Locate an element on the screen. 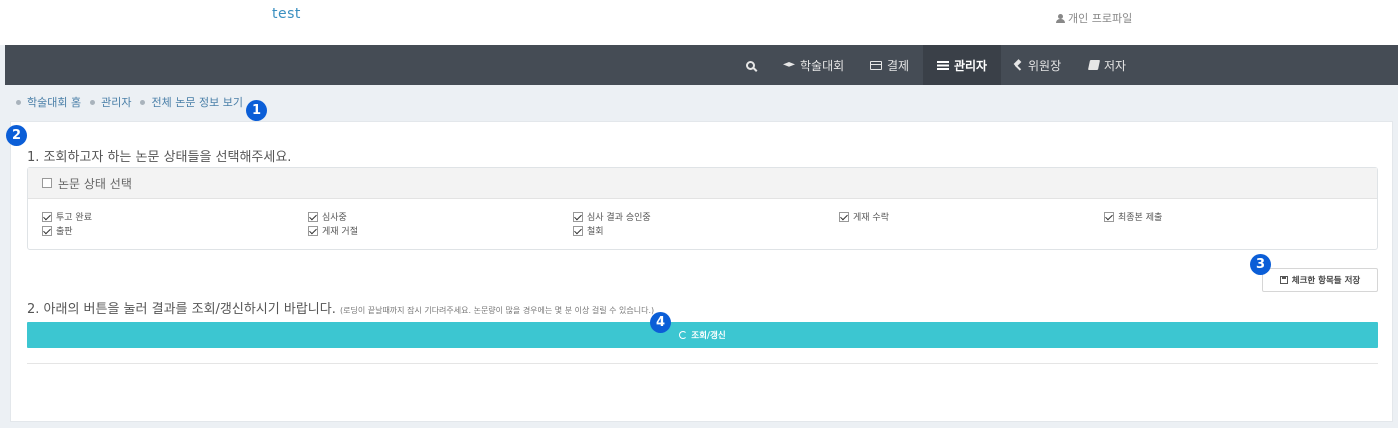 This screenshot has width=1398, height=428. credit-card-icon is located at coordinates (876, 65).